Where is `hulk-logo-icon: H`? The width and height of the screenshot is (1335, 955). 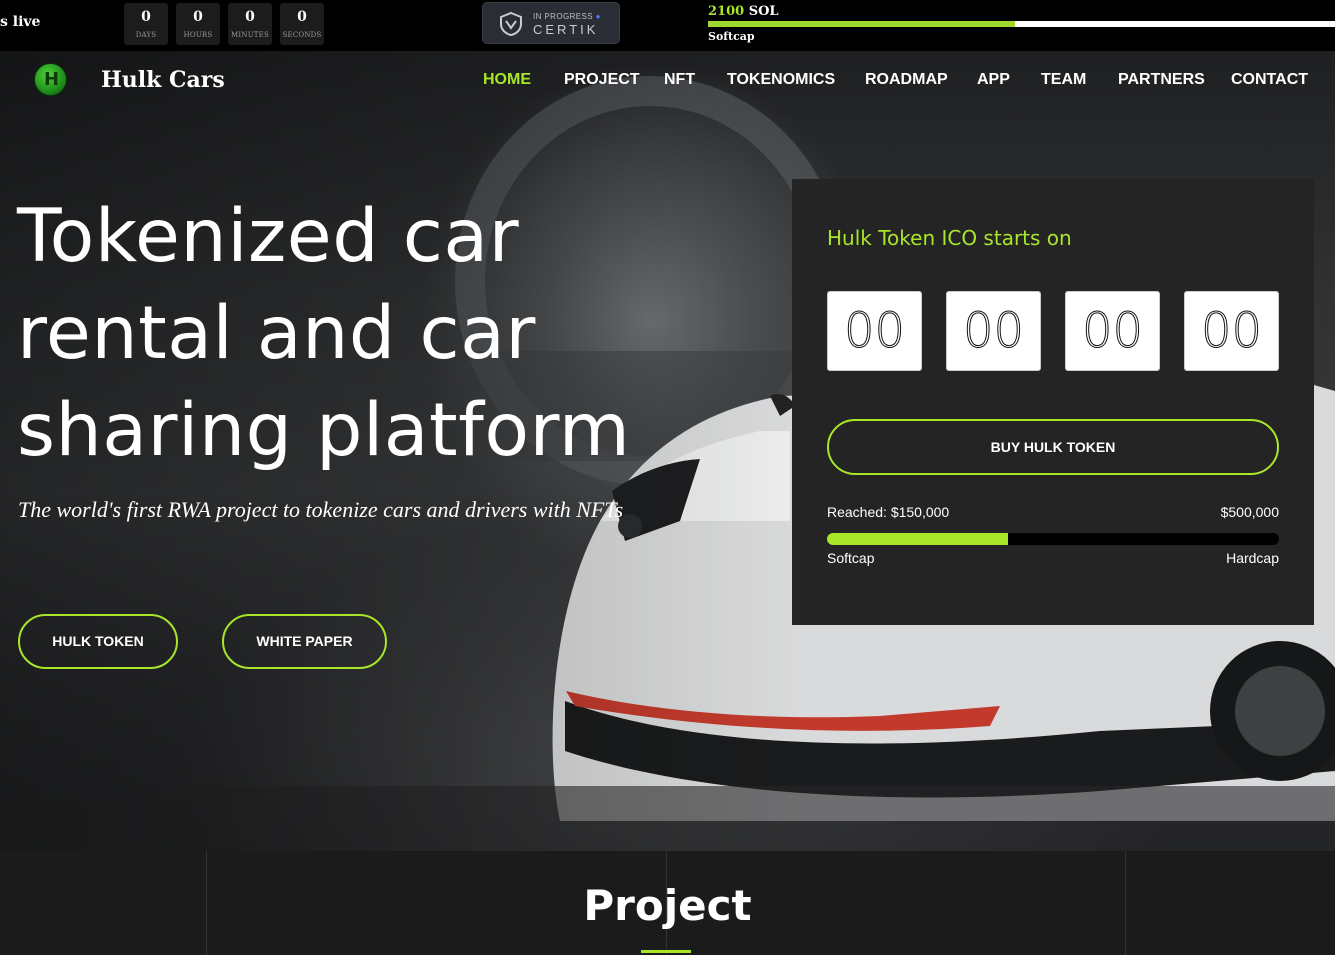 hulk-logo-icon: H is located at coordinates (50, 79).